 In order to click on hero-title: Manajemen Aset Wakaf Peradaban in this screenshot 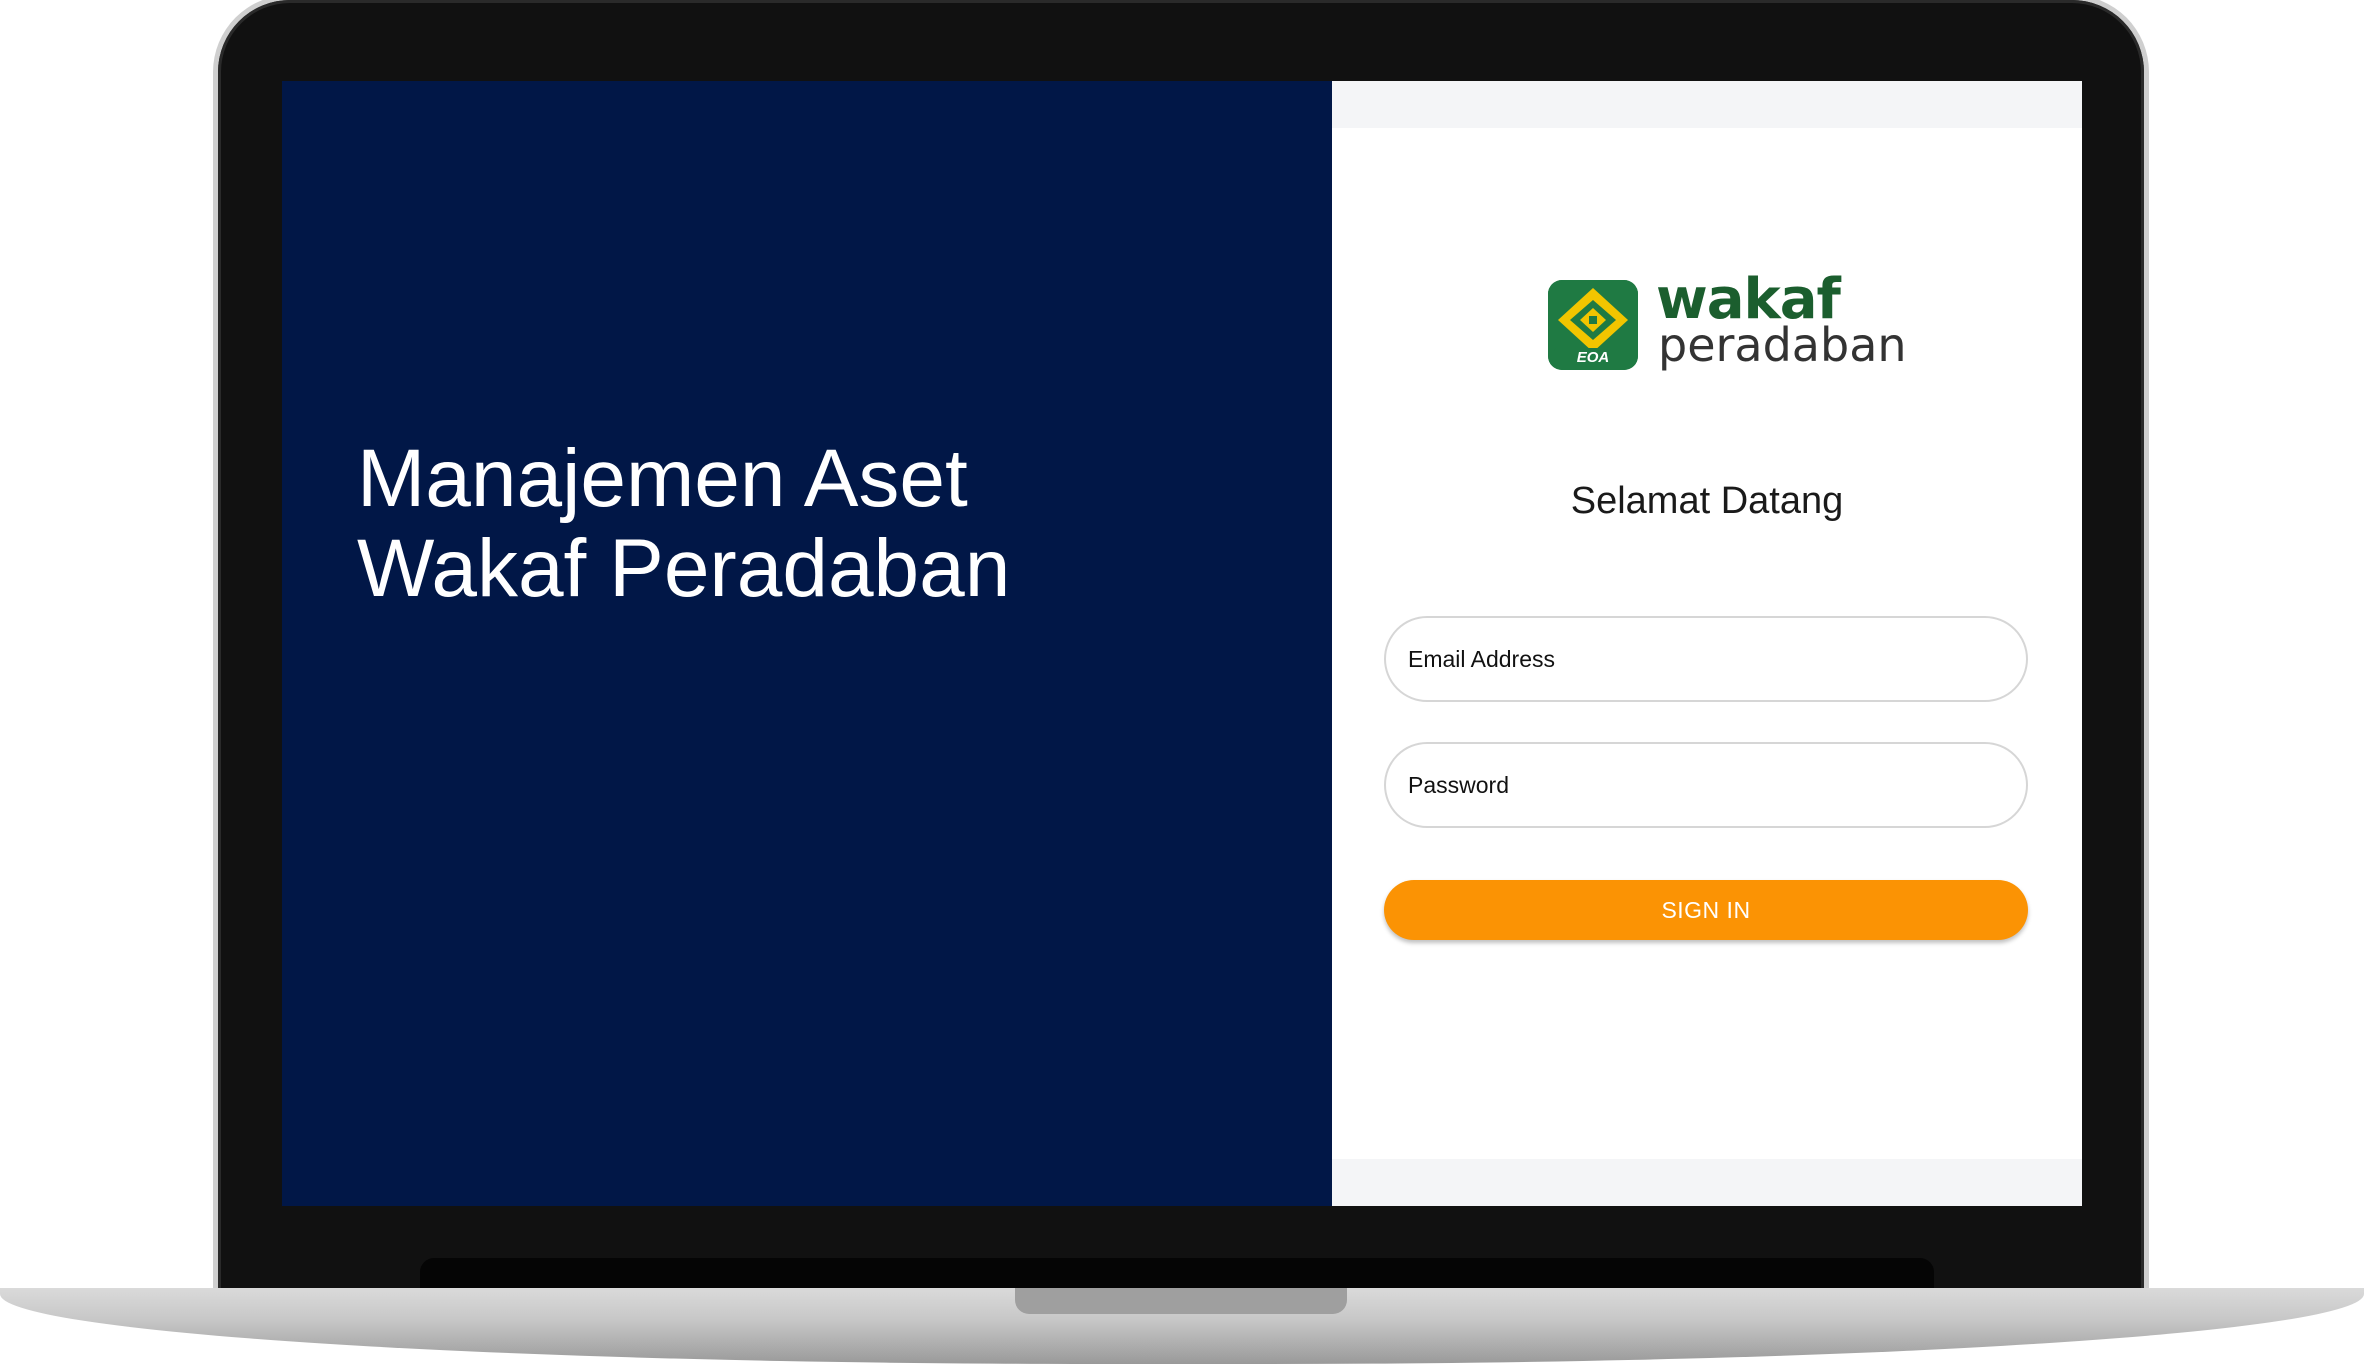, I will do `click(832, 524)`.